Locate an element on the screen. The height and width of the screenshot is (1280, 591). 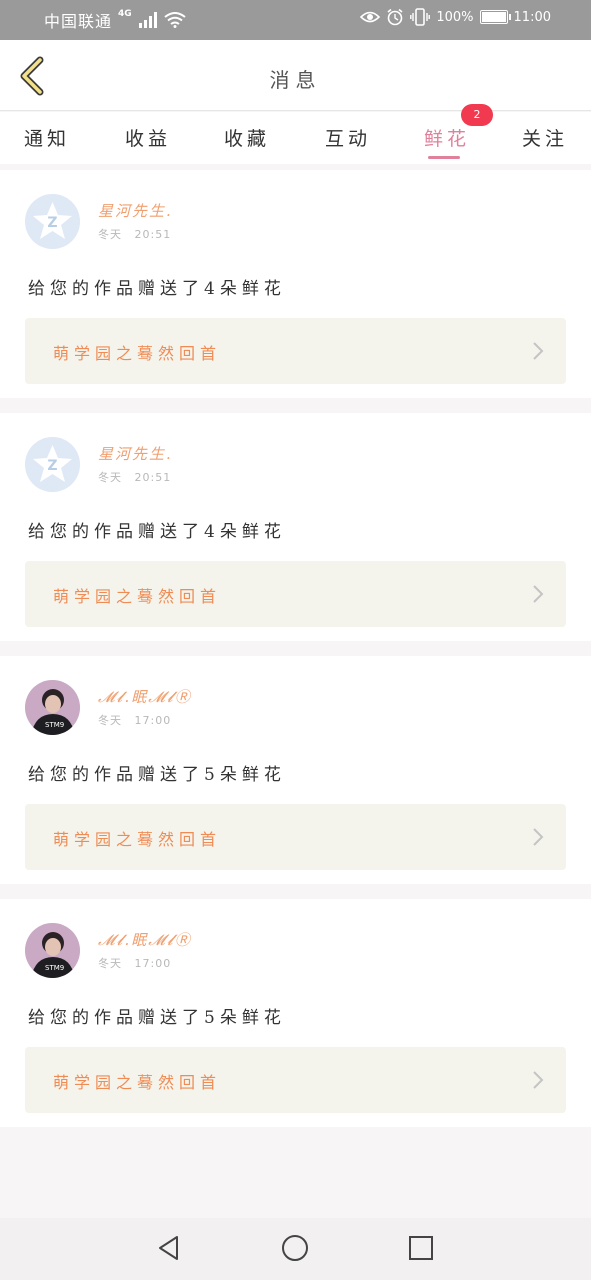
recents-square-icon is located at coordinates (421, 1248).